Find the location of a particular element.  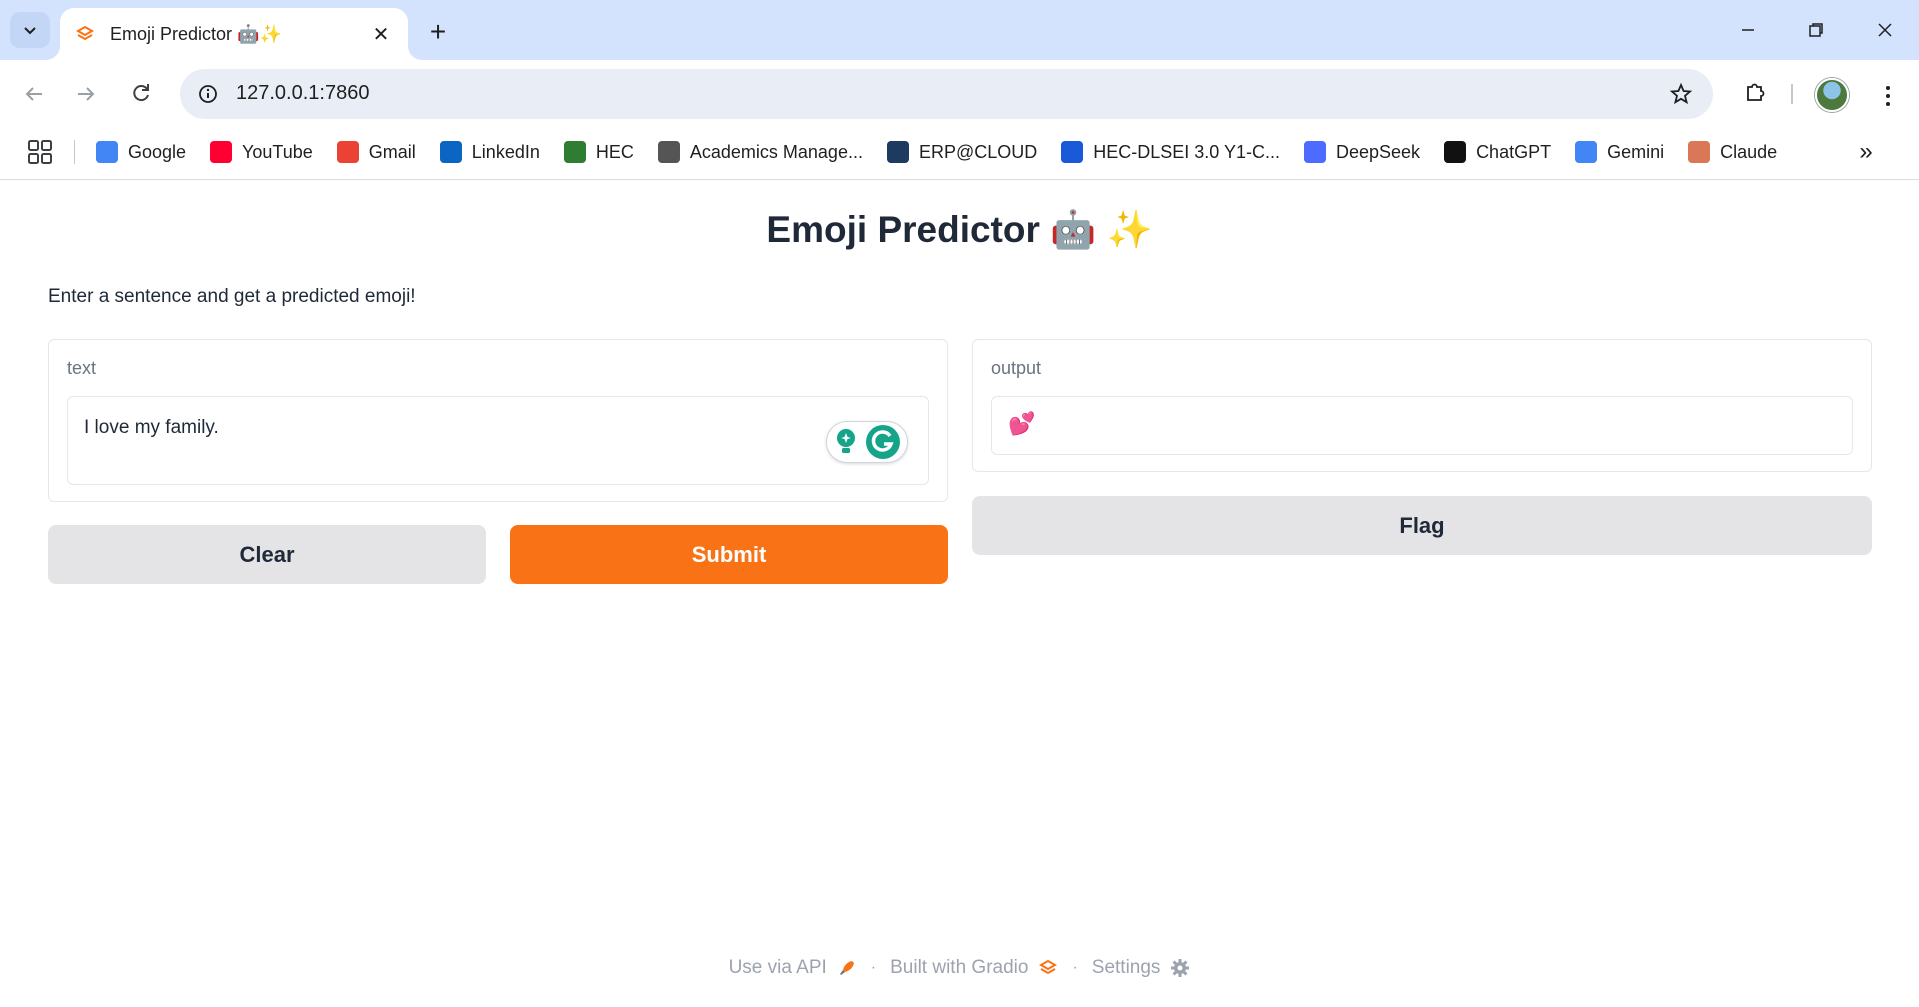

text-input: I love my family. is located at coordinates (498, 440).